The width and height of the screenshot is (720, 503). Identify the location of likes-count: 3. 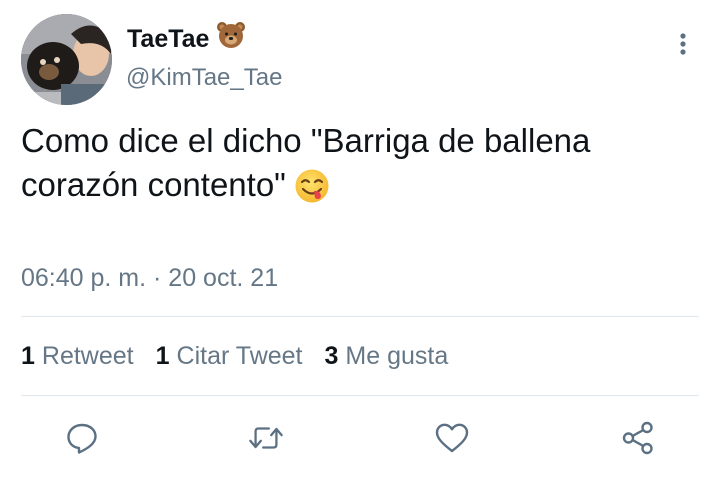
(331, 356).